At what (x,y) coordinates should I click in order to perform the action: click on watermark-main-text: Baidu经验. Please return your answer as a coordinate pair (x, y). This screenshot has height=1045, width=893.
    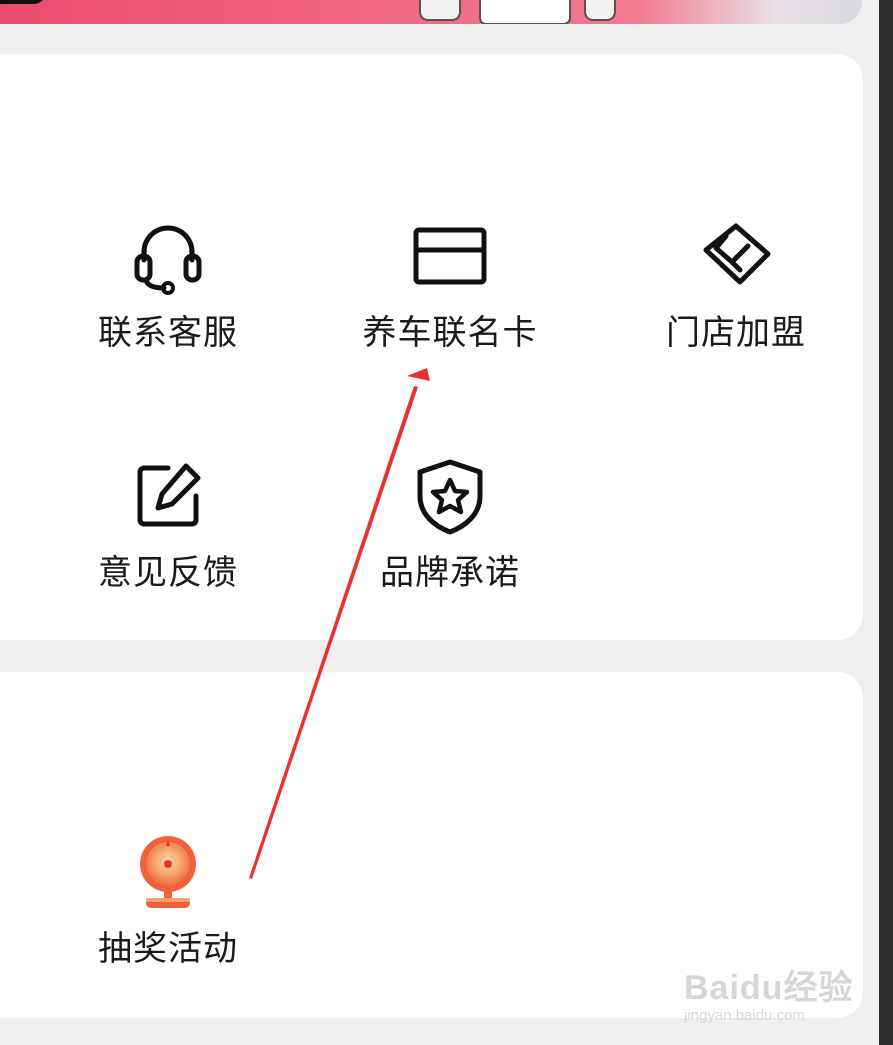
    Looking at the image, I should click on (769, 988).